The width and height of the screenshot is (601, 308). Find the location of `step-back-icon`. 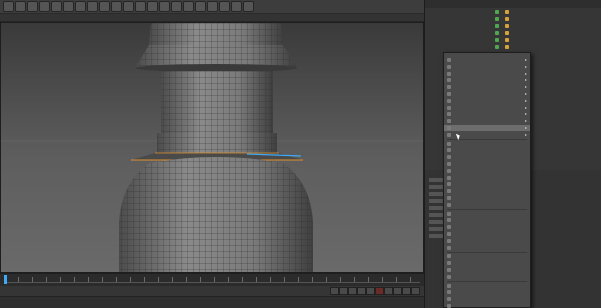

step-back-icon is located at coordinates (343, 291).